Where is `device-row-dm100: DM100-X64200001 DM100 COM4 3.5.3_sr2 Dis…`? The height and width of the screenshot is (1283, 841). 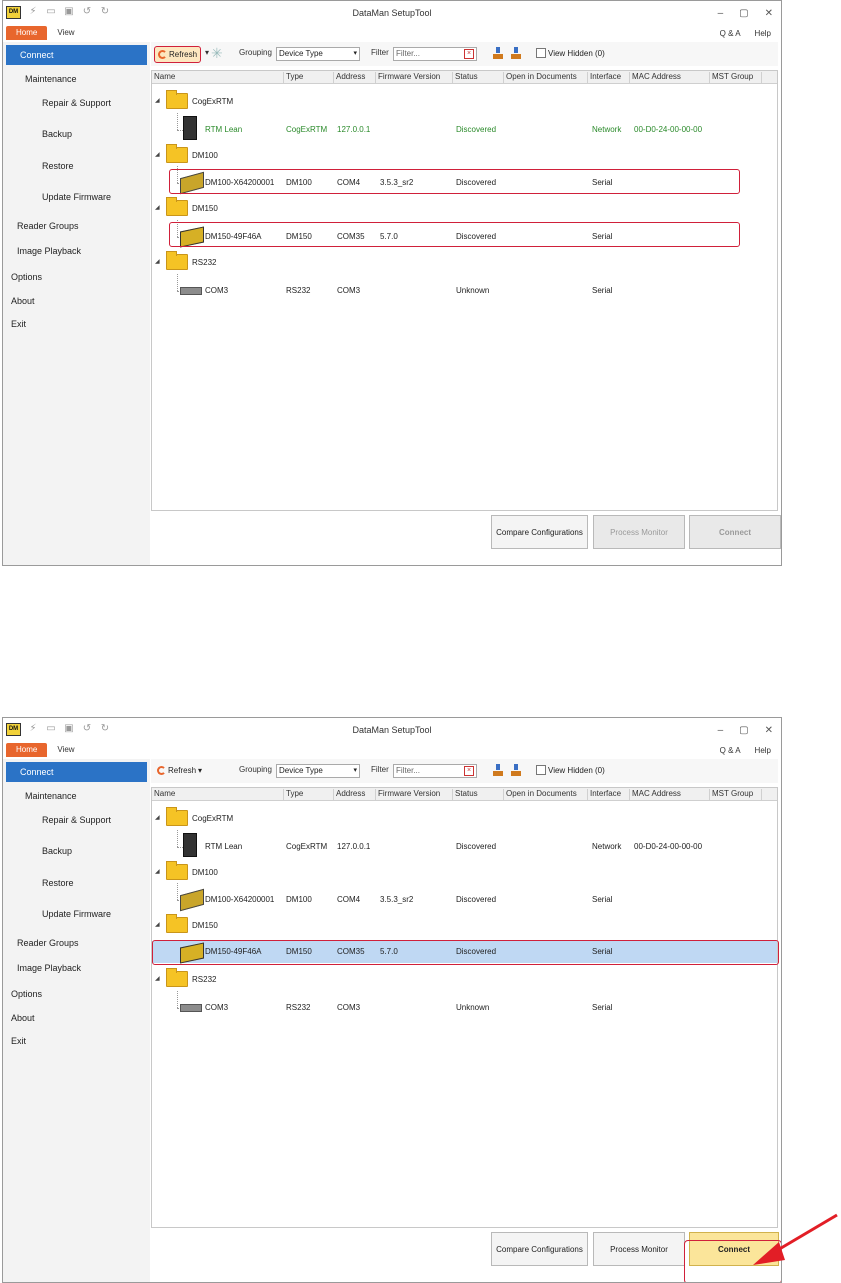
device-row-dm100: DM100-X64200001 DM100 COM4 3.5.3_sr2 Dis… is located at coordinates (464, 897).